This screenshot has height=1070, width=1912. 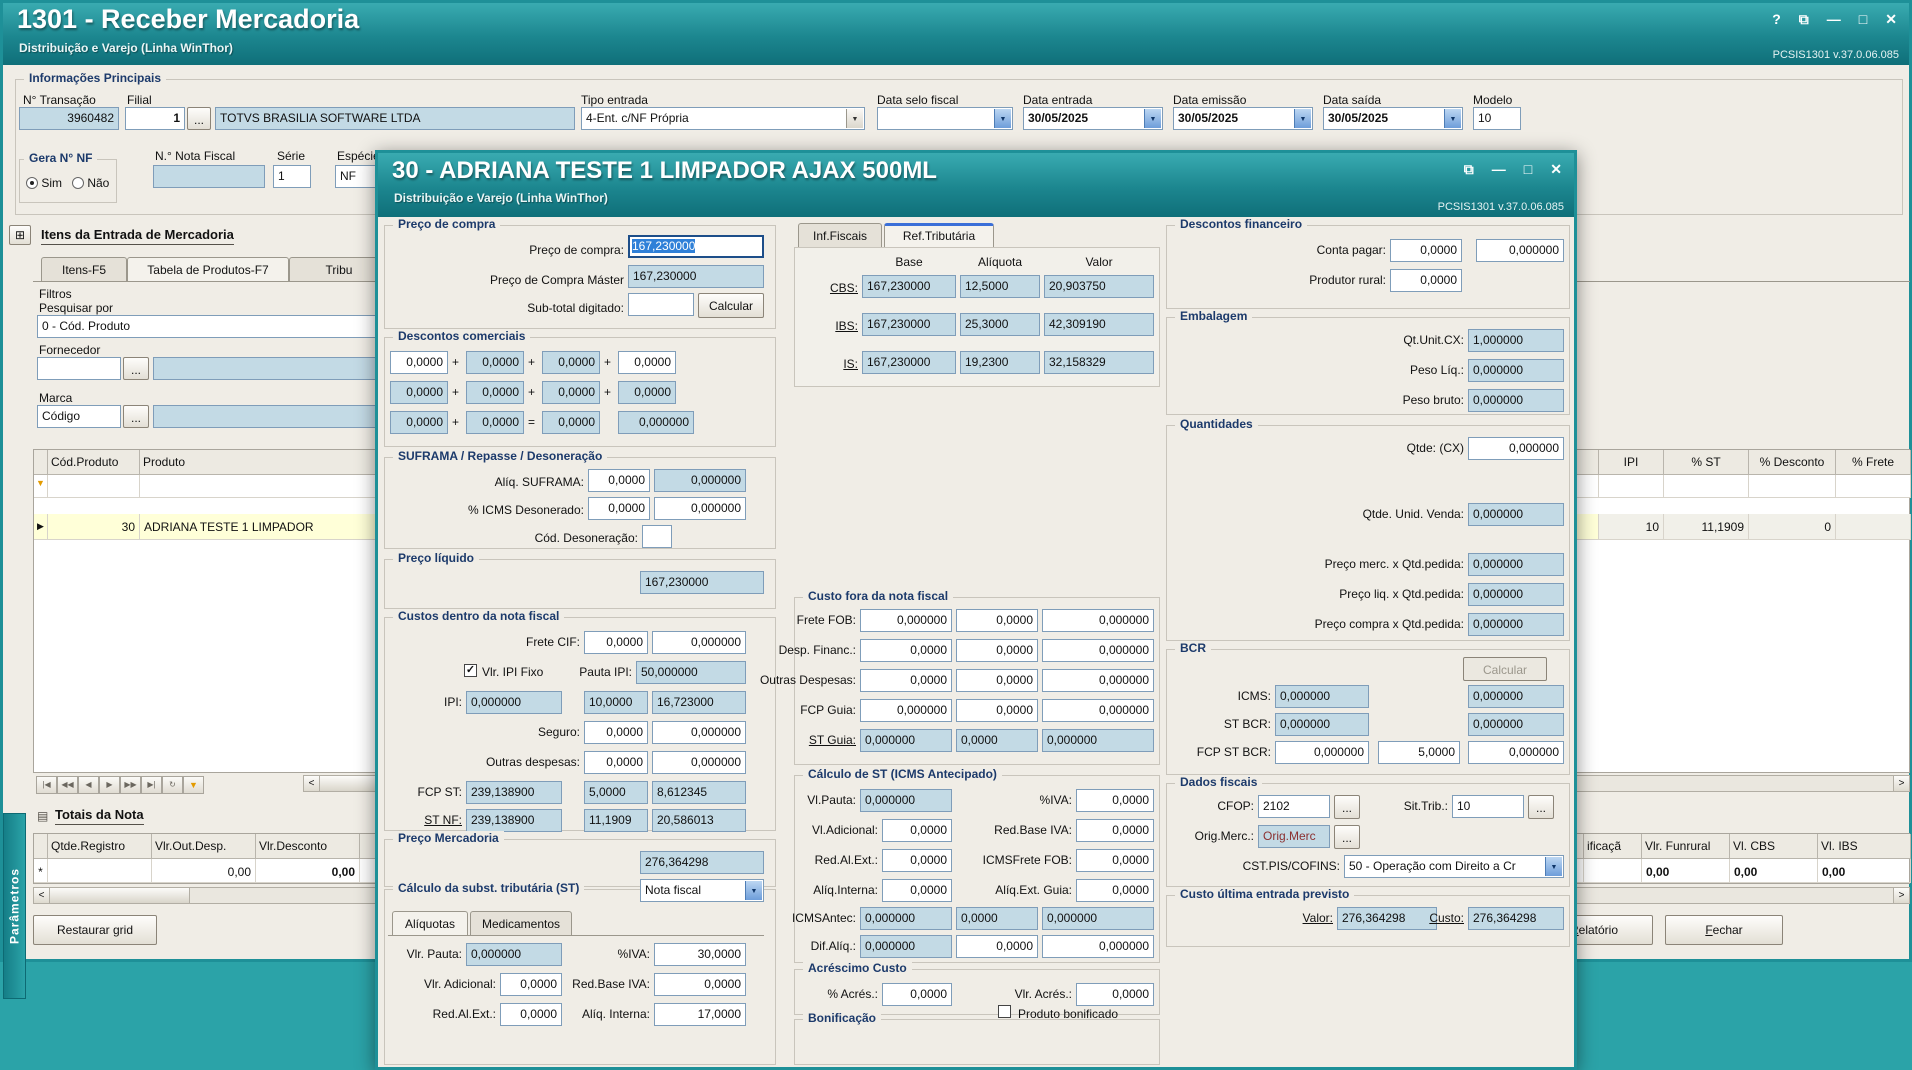 I want to click on nav-filter-funnel-button: ▼, so click(x=193, y=785).